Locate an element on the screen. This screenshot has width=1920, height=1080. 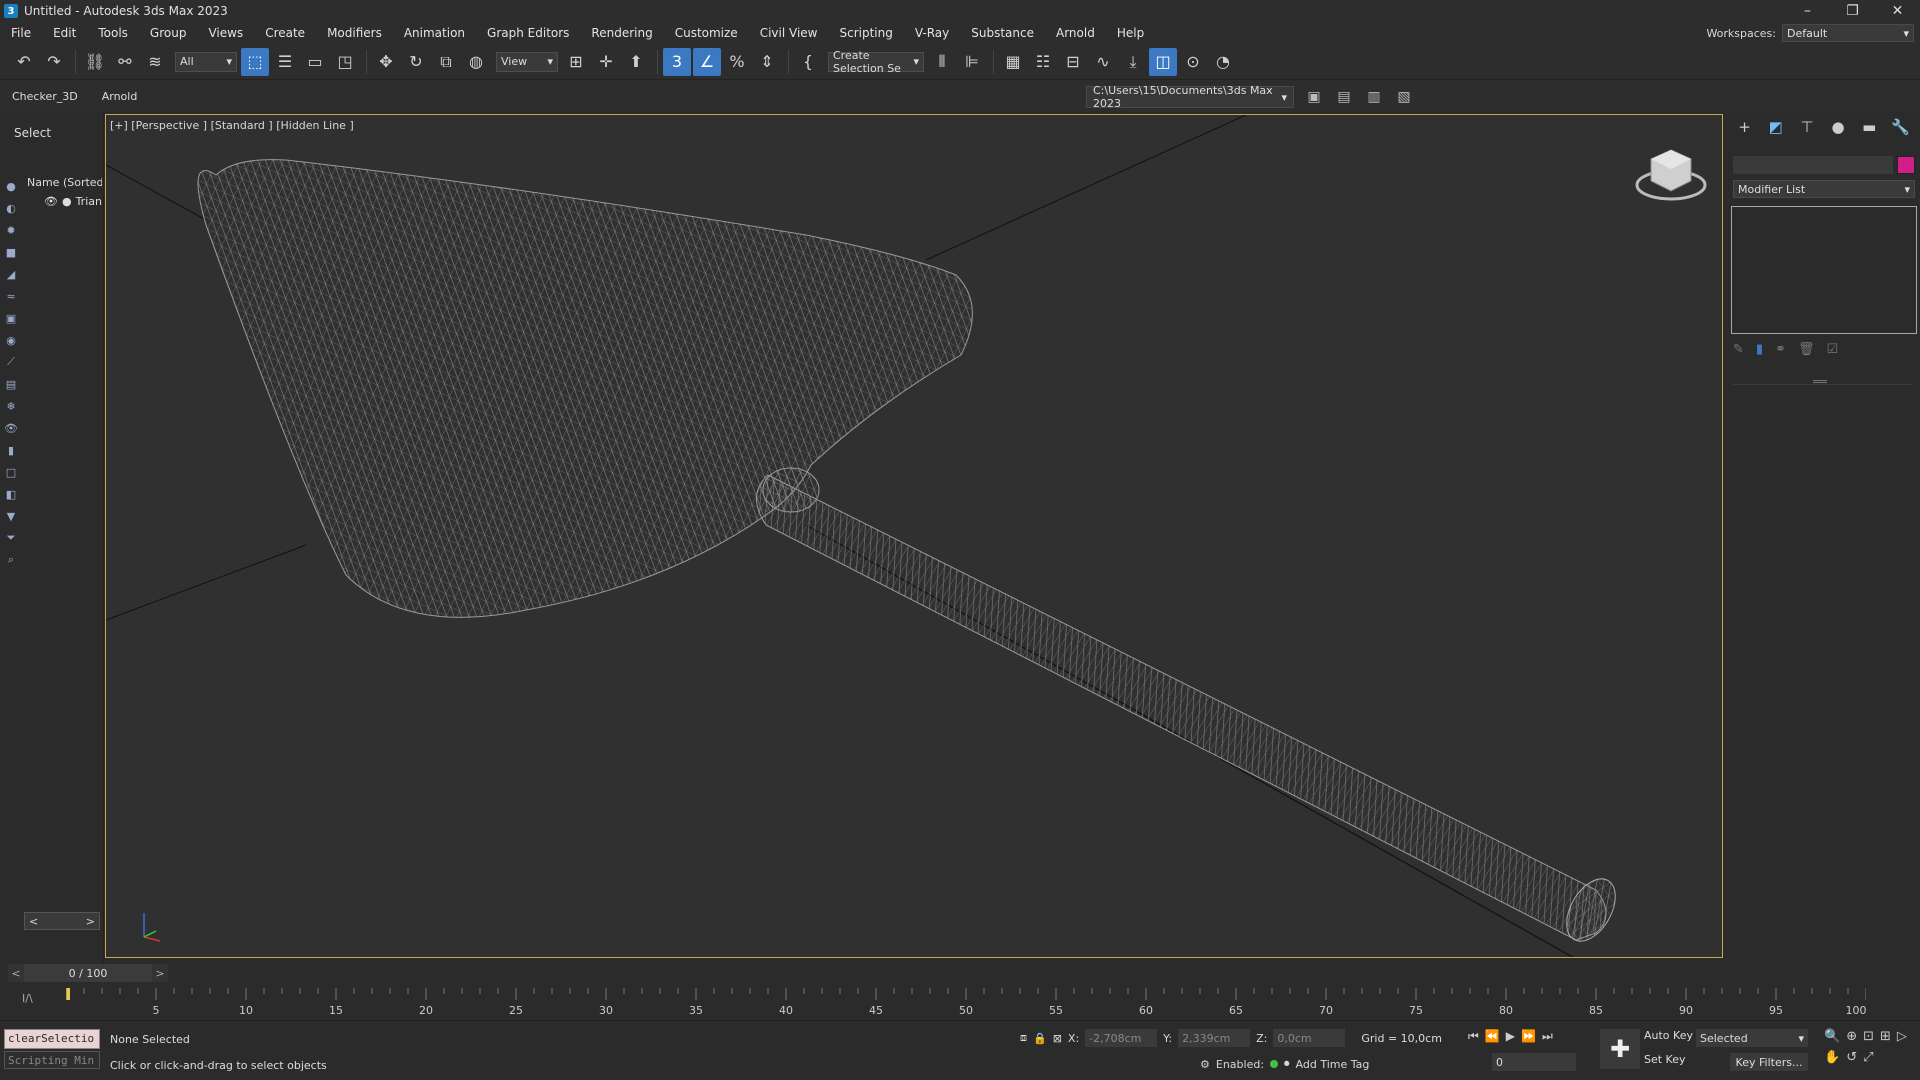
project-path-dropdown: C:\Users\15\Documents\3ds Max 2023 ▾ is located at coordinates (1190, 97).